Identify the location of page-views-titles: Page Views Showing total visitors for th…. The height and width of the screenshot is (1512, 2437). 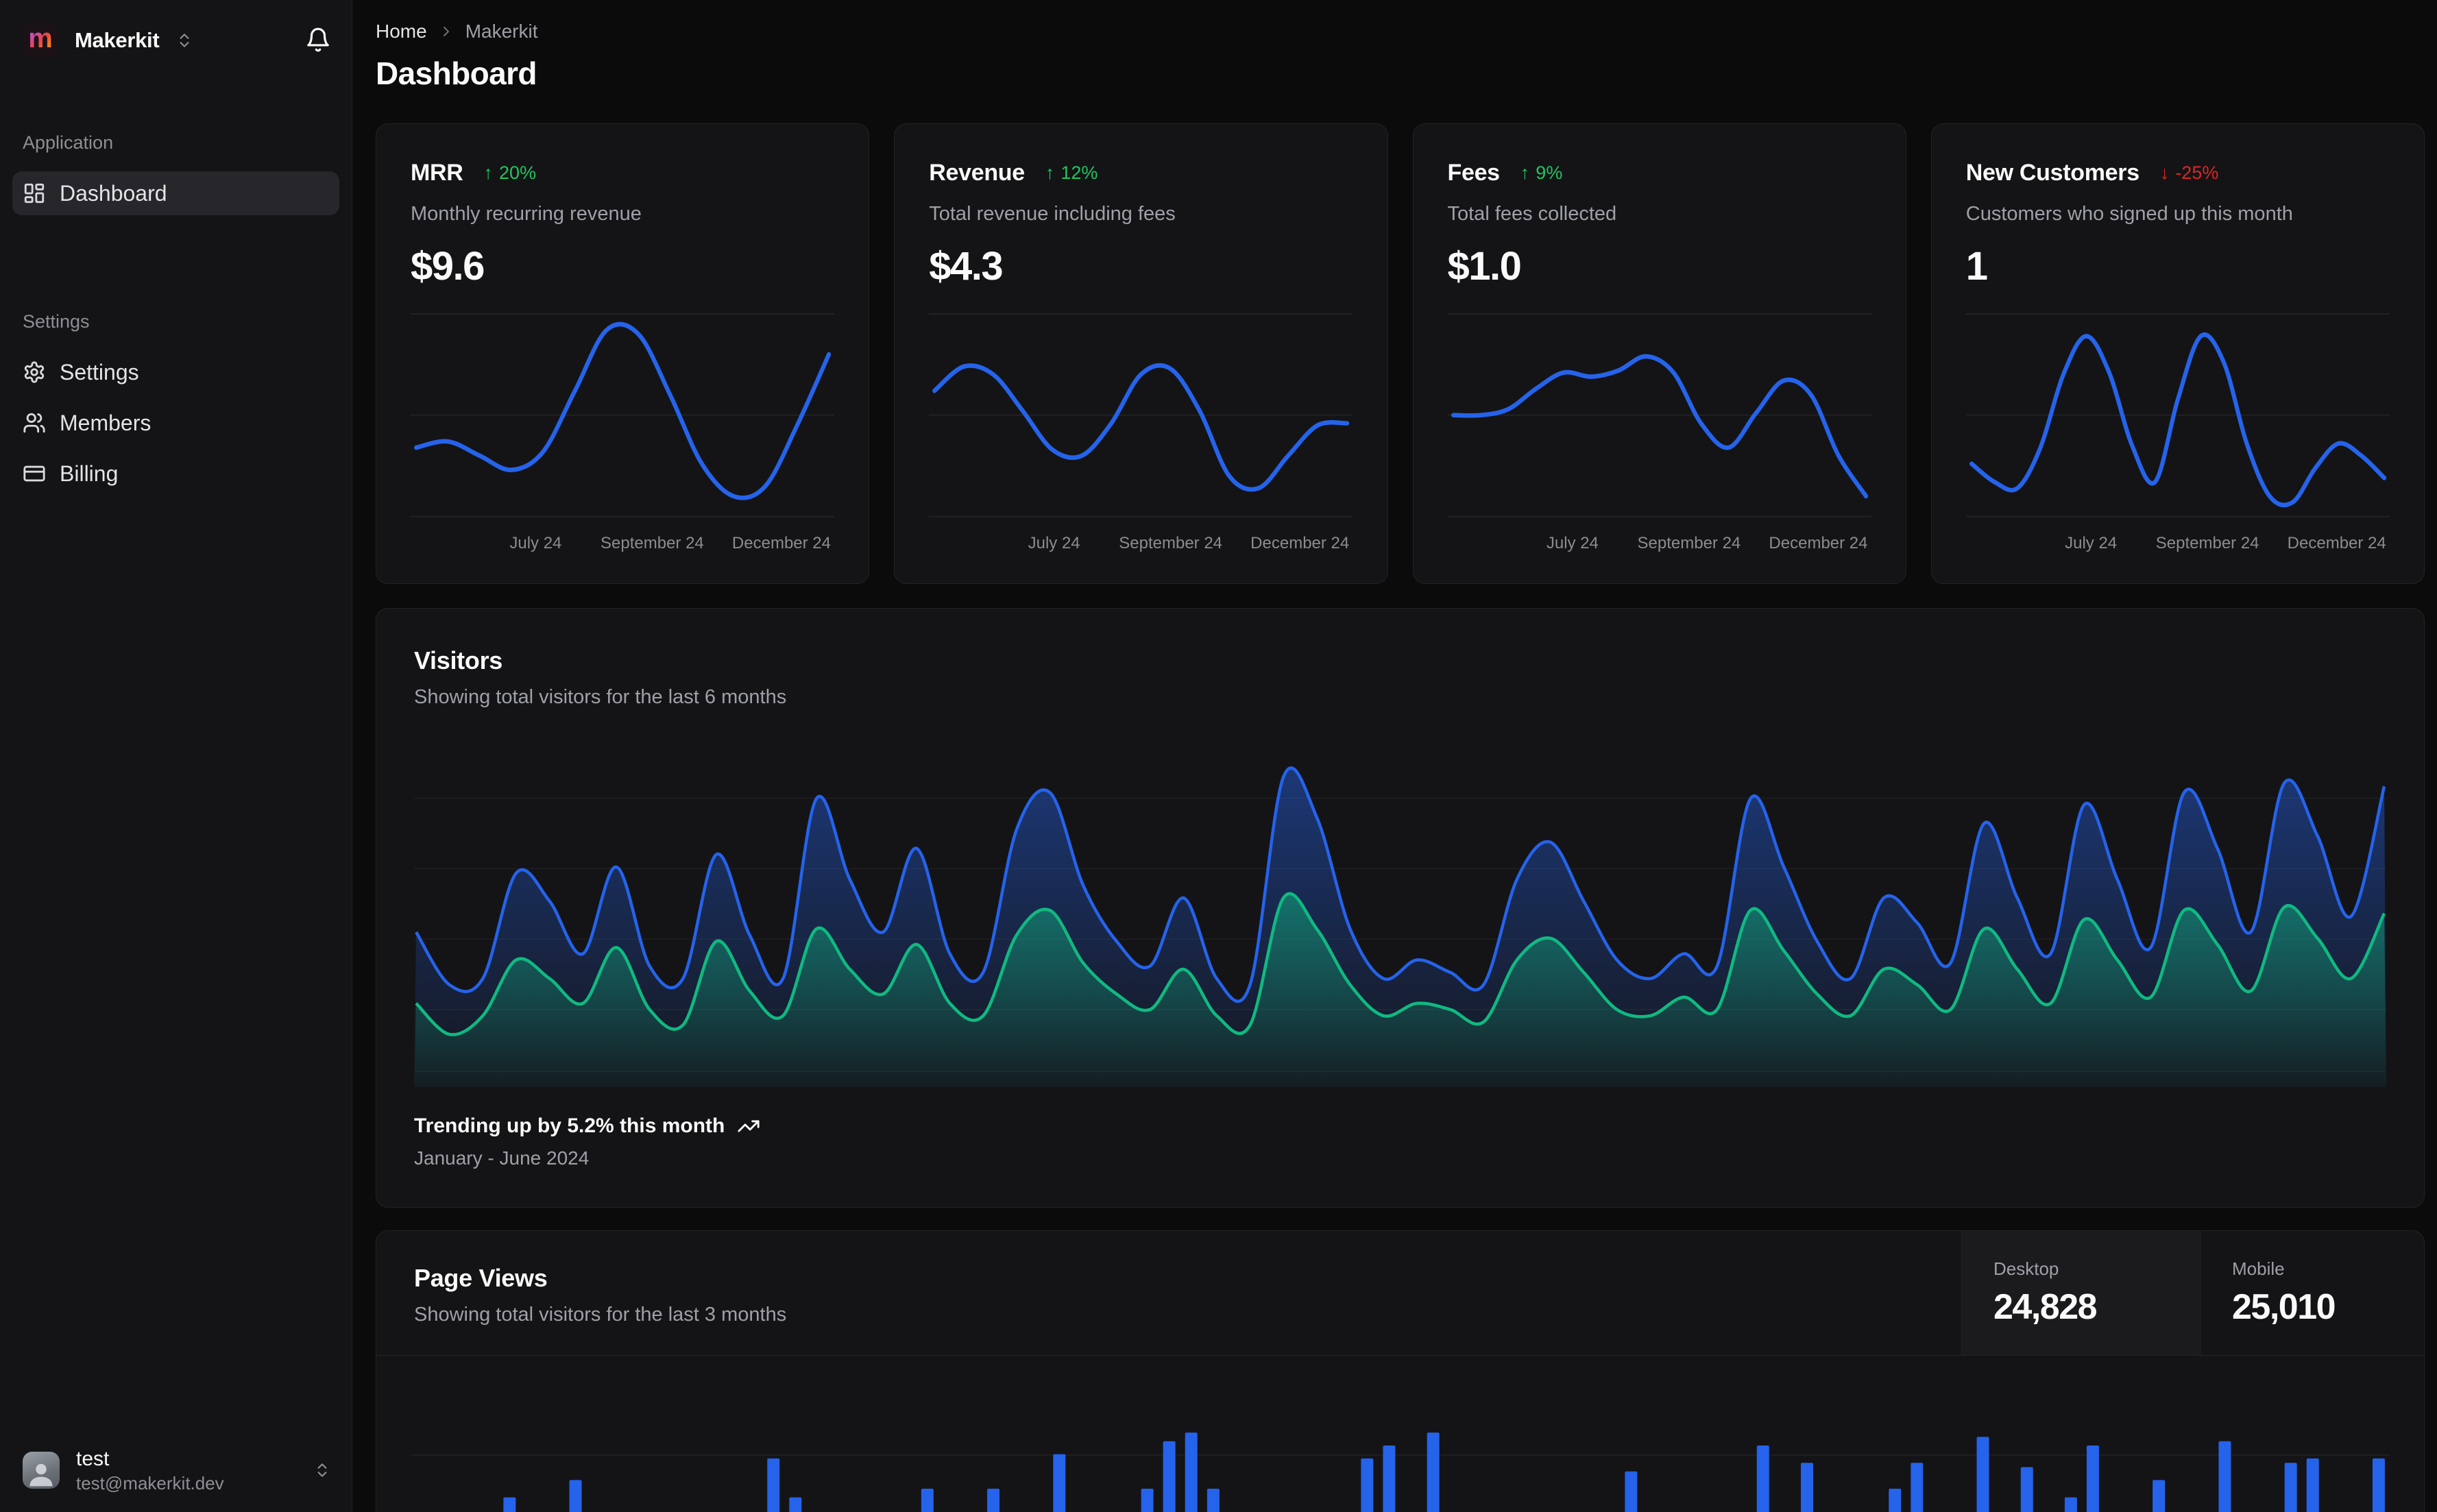
(1168, 1293).